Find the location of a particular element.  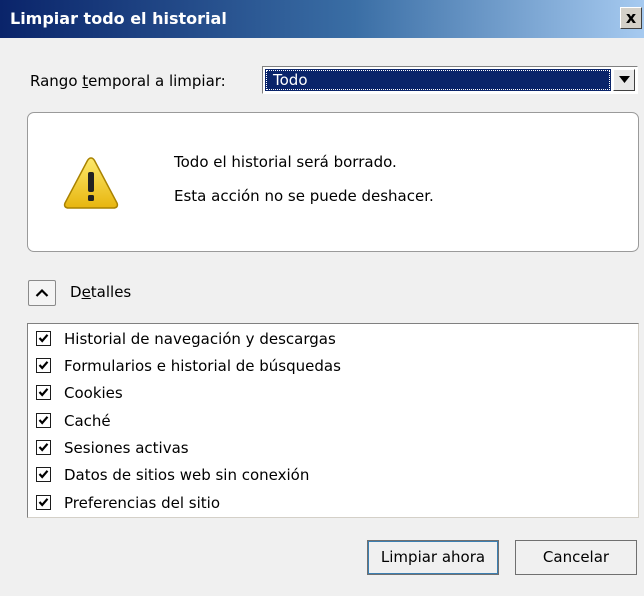

time-range-label-pre: Rango is located at coordinates (56, 81).